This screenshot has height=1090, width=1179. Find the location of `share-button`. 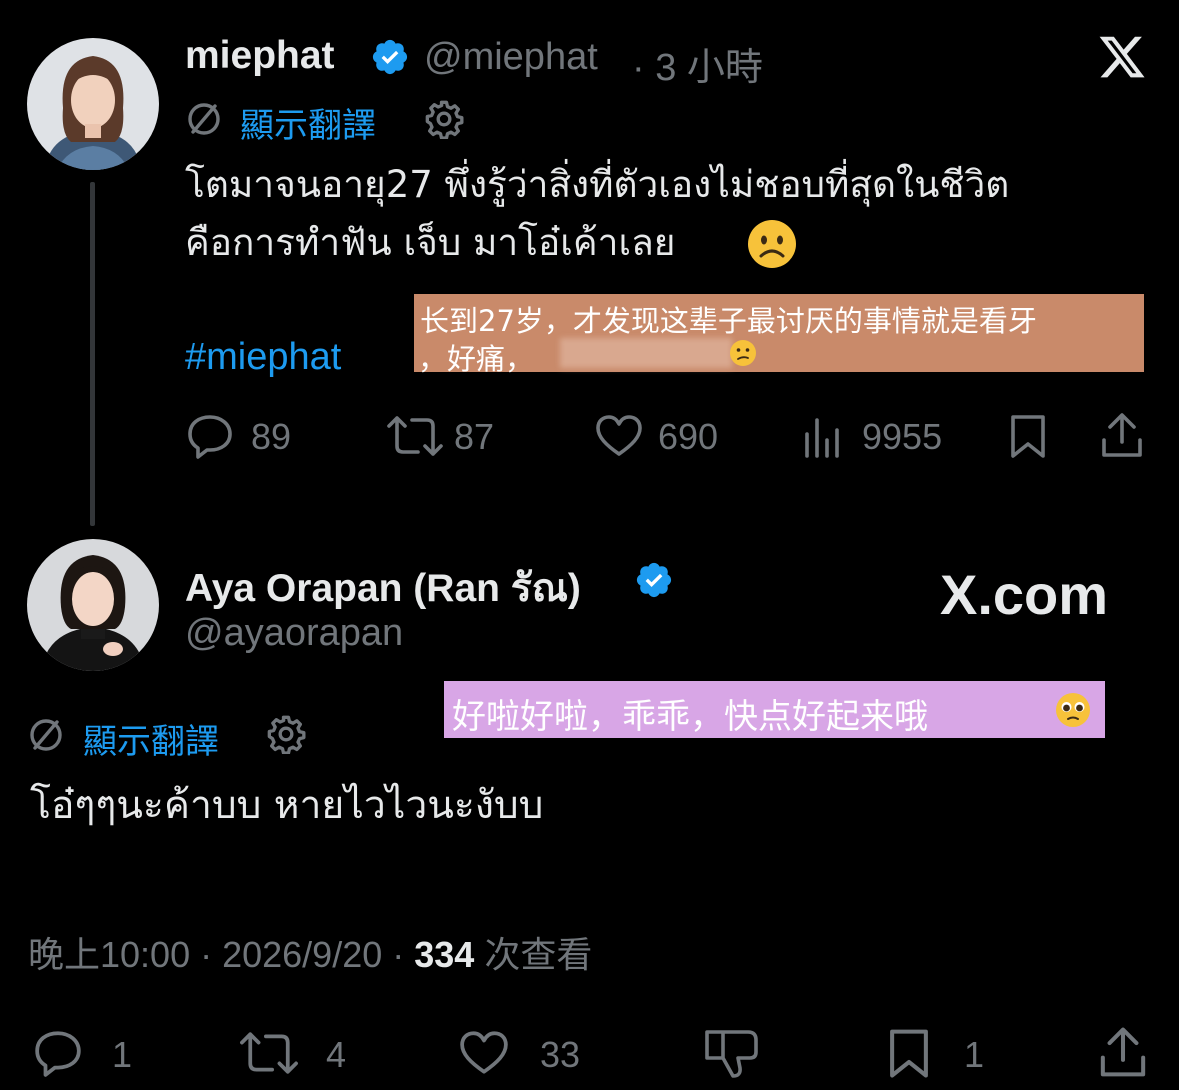

share-button is located at coordinates (1122, 435).